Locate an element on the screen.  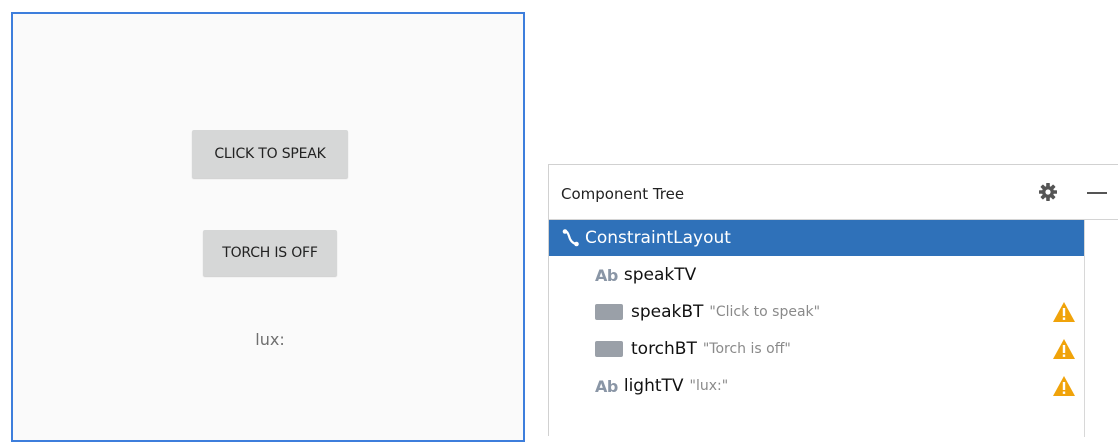
panel-title: Component Tree is located at coordinates (623, 194).